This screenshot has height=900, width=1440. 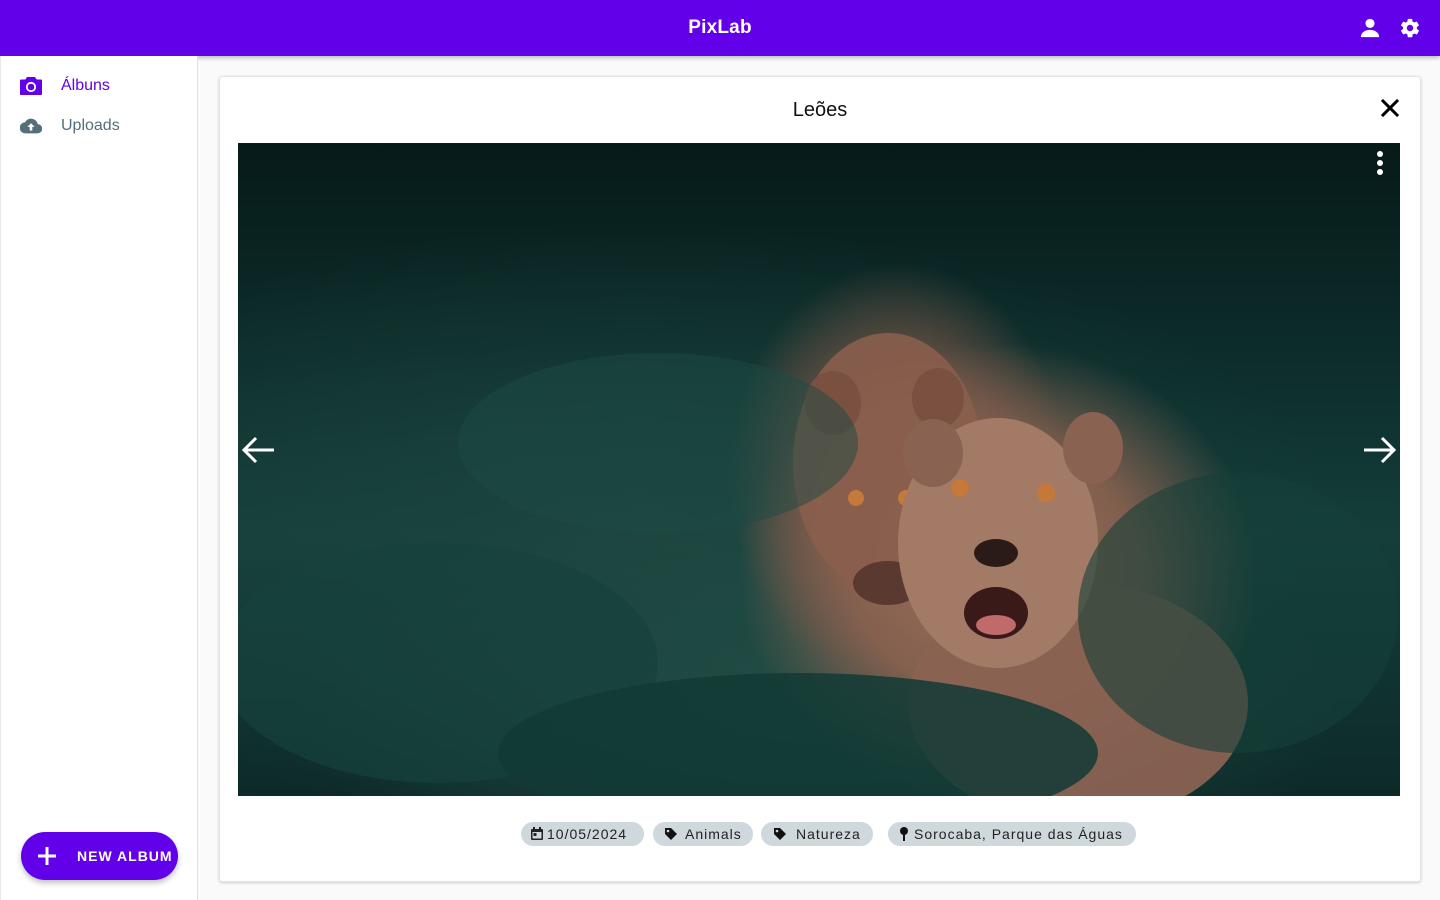 I want to click on sidebar-item-label: Álbuns, so click(x=85, y=85).